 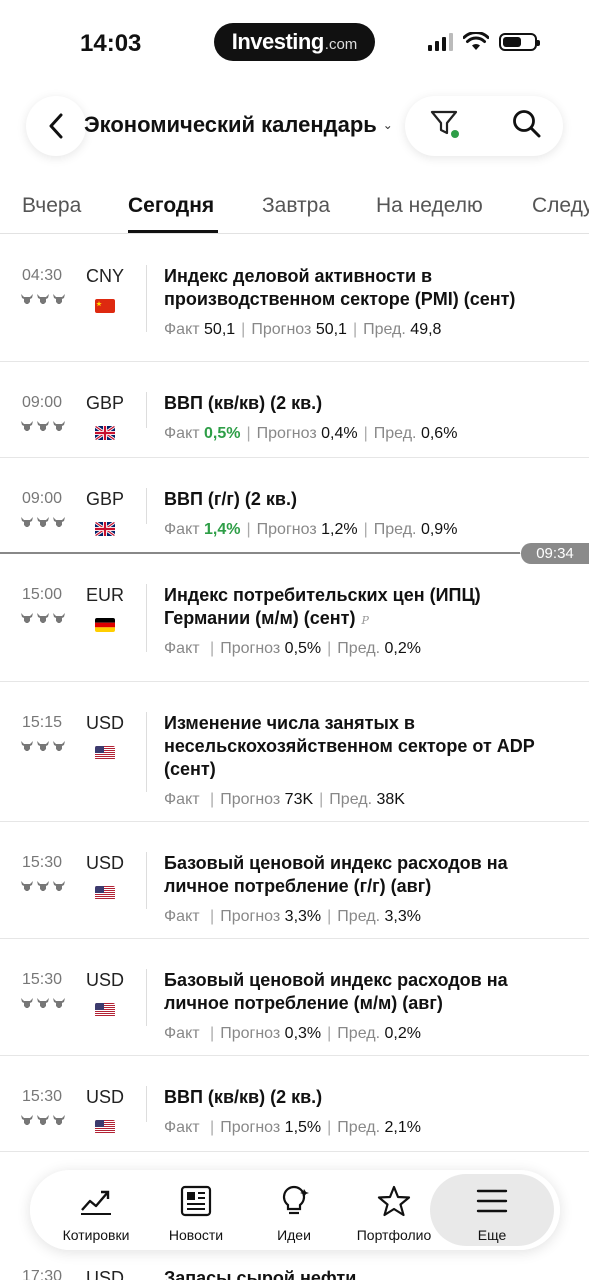 I want to click on tab-tomorrow: Завтра, so click(x=296, y=206).